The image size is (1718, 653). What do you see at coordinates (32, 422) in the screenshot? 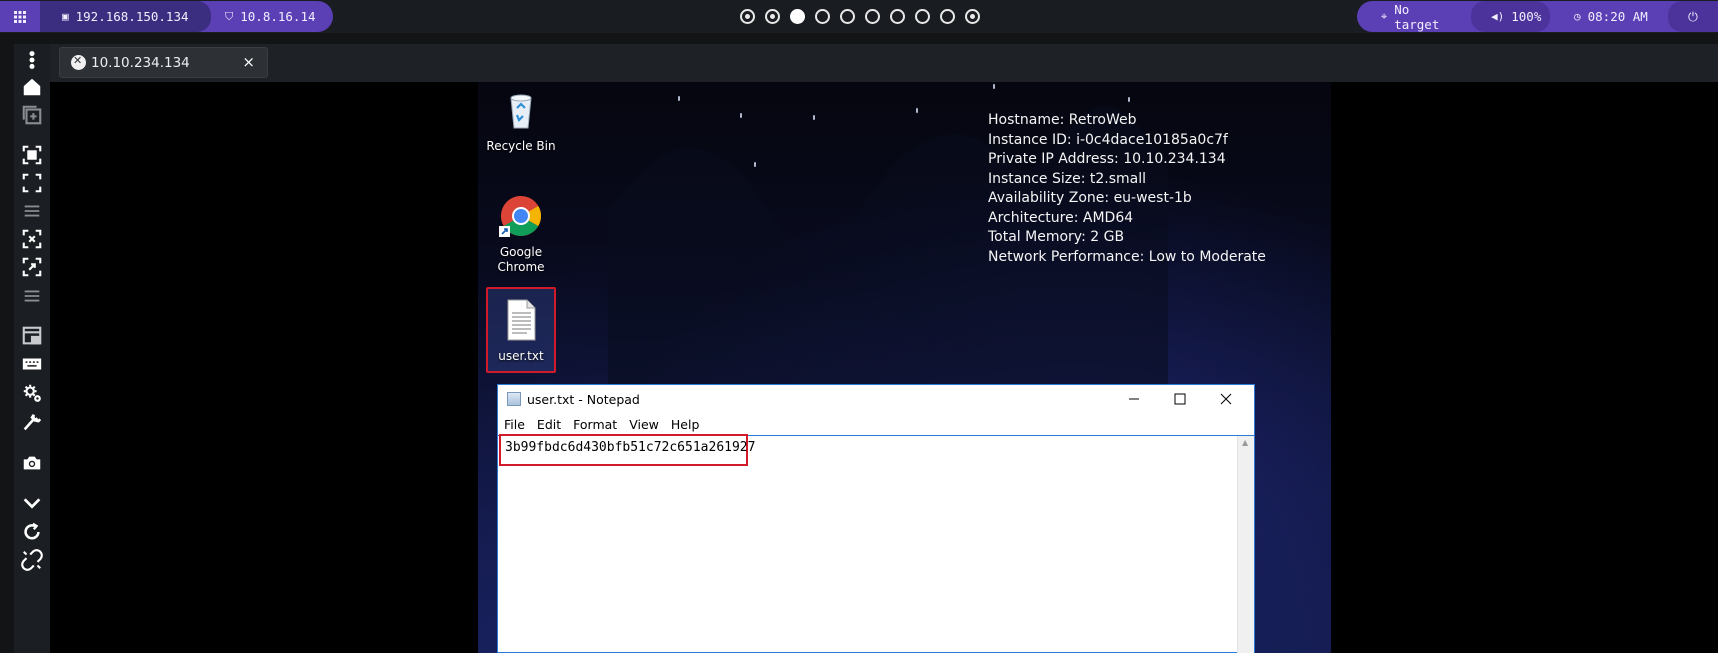
I see `tools-button` at bounding box center [32, 422].